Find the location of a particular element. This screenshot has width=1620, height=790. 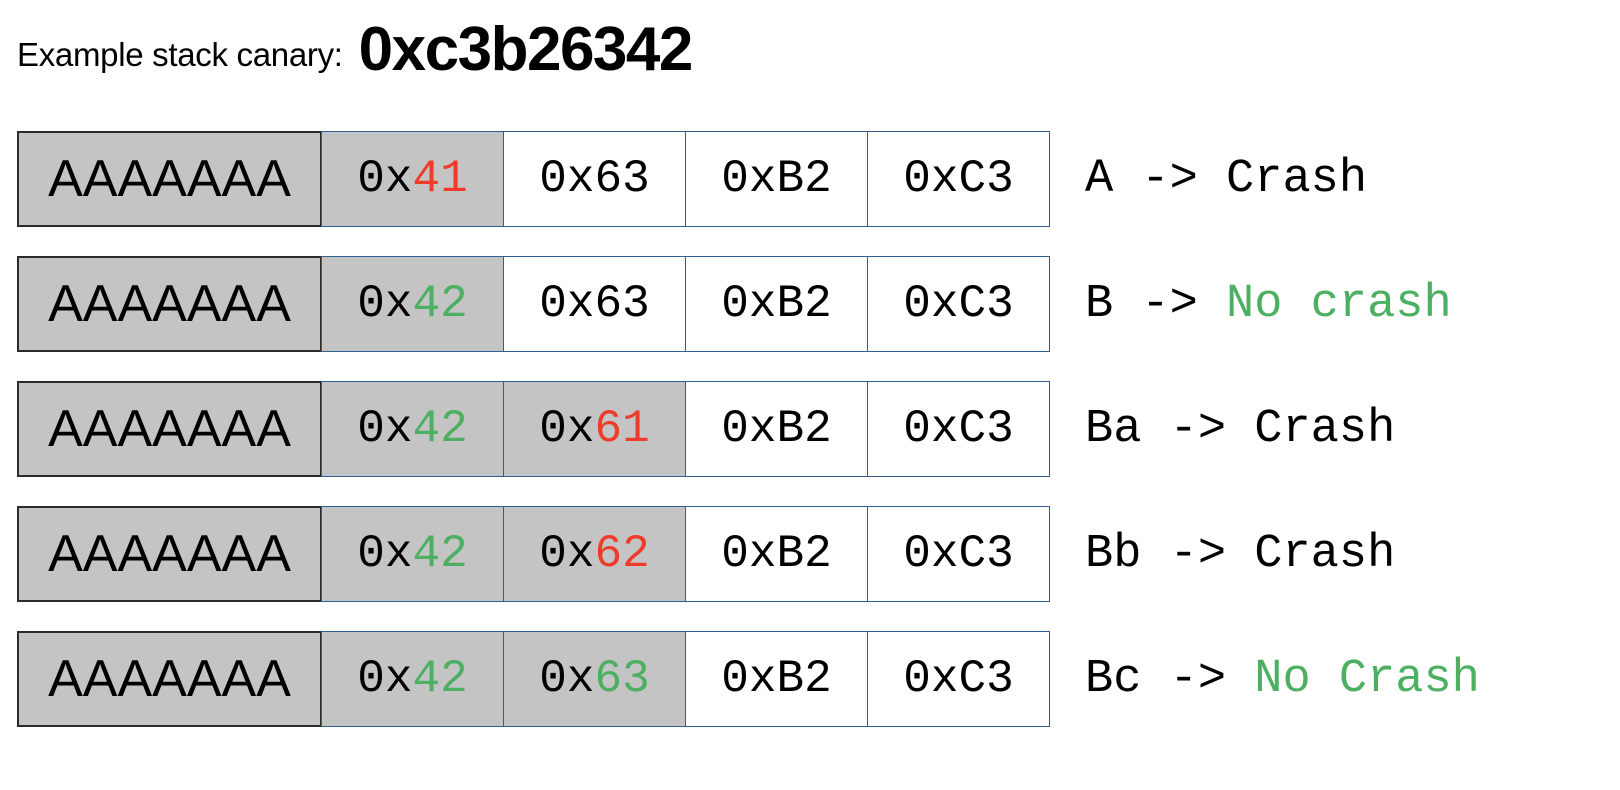

memory-row: AAAAAAA 0x 42 0x 61 0x B2 0x C3 Ba -> Crash is located at coordinates (810, 429).